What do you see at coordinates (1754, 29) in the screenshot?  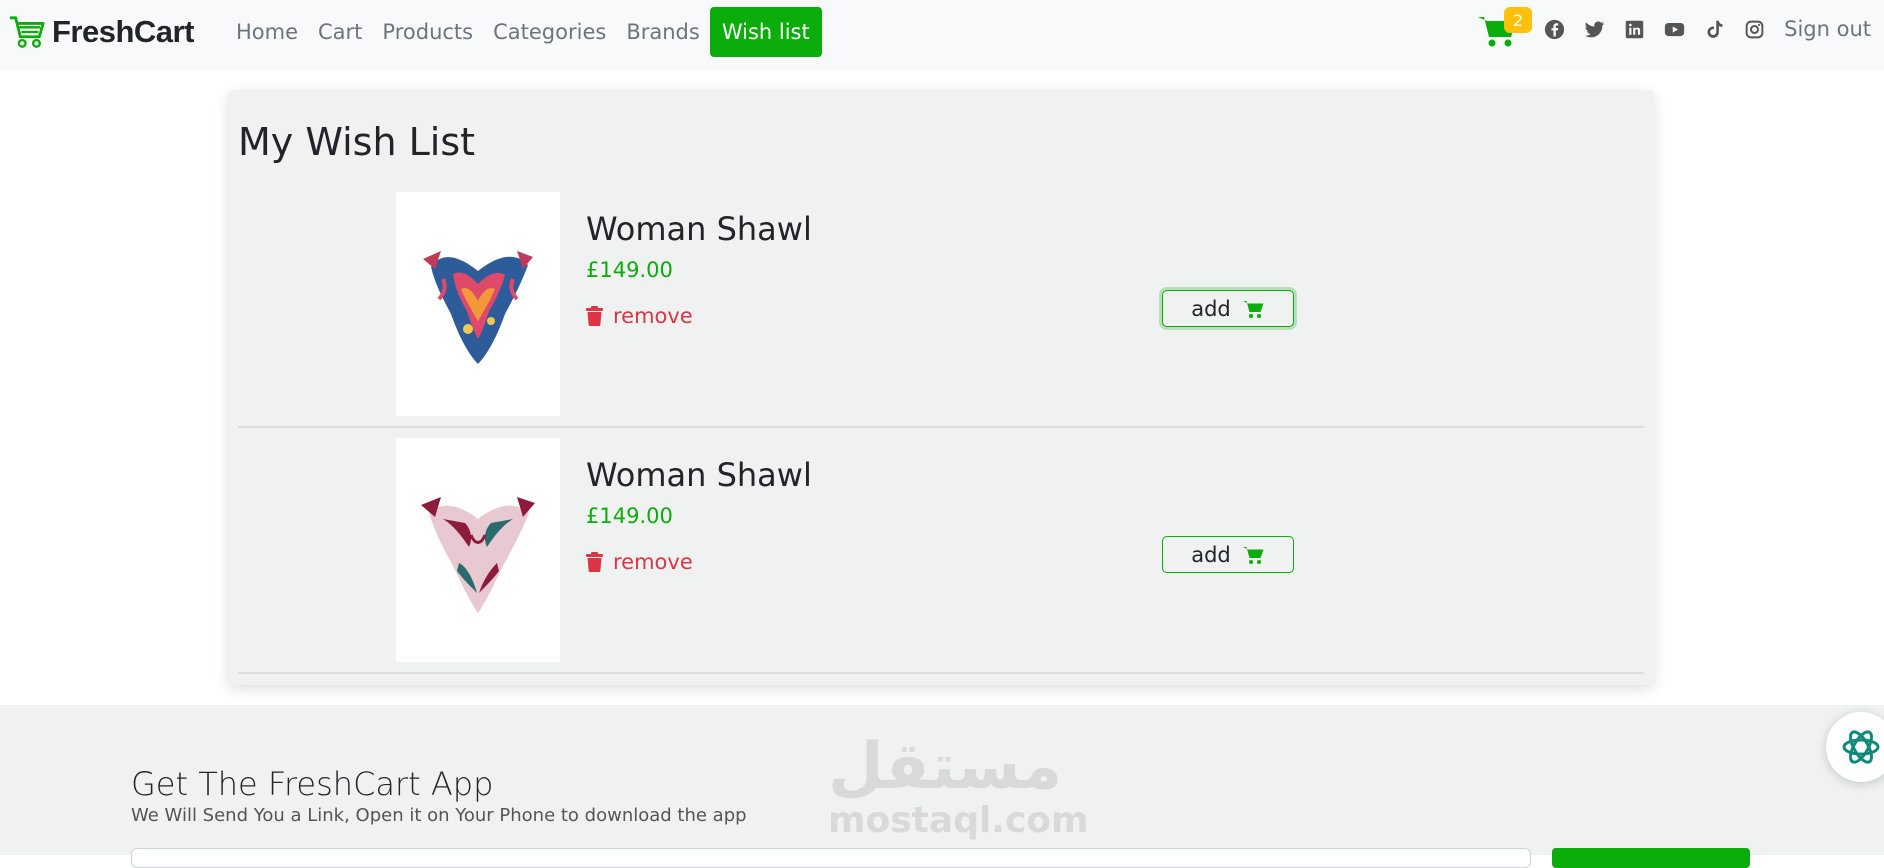 I see `instagram-icon` at bounding box center [1754, 29].